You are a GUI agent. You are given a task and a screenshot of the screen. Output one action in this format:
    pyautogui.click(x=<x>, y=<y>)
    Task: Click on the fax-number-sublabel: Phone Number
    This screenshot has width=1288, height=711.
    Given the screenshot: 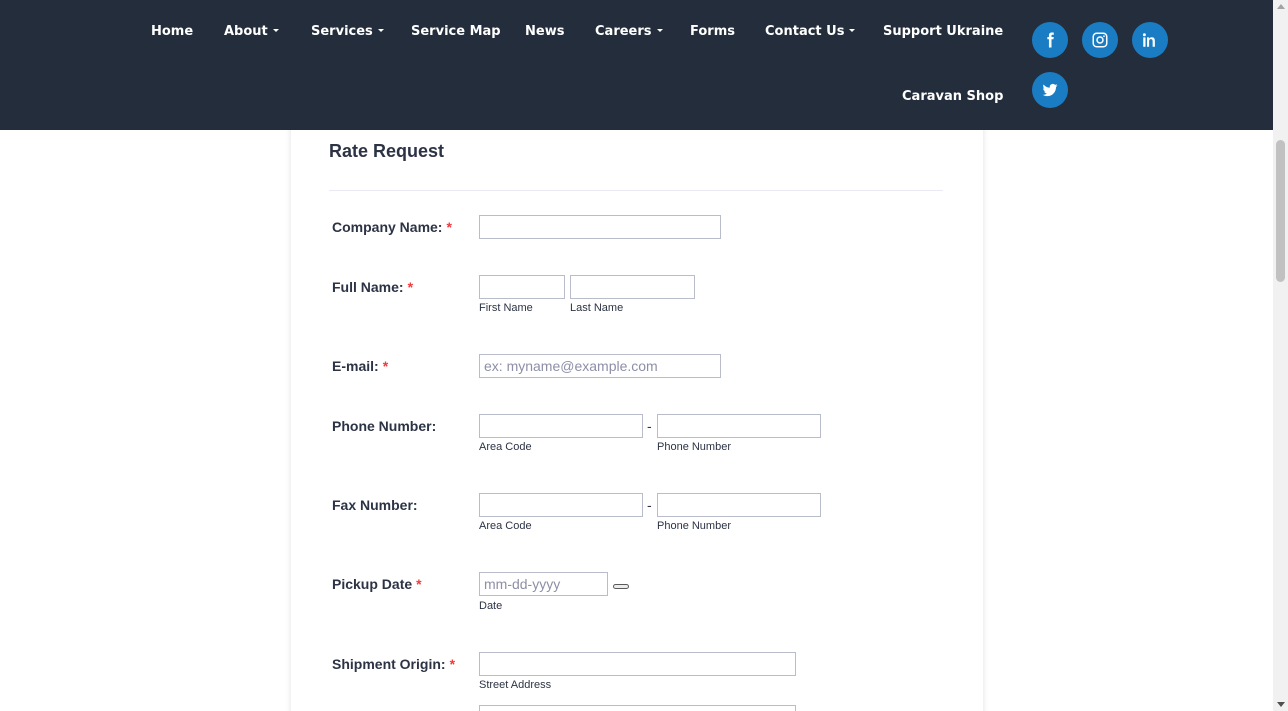 What is the action you would take?
    pyautogui.click(x=694, y=526)
    